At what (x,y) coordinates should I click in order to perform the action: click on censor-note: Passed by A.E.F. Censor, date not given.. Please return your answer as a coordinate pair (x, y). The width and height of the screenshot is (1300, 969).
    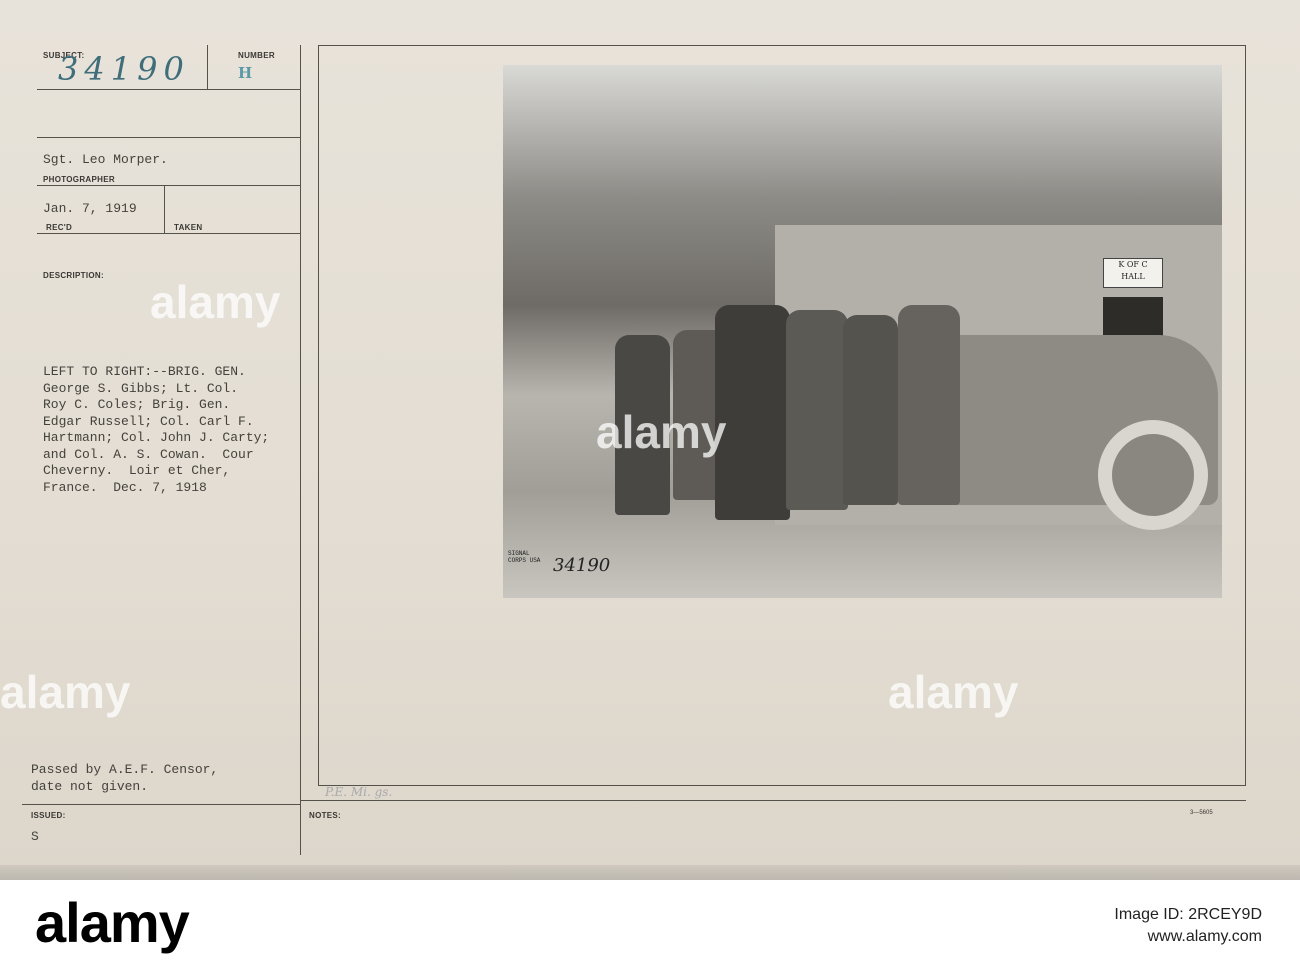
    Looking at the image, I should click on (125, 778).